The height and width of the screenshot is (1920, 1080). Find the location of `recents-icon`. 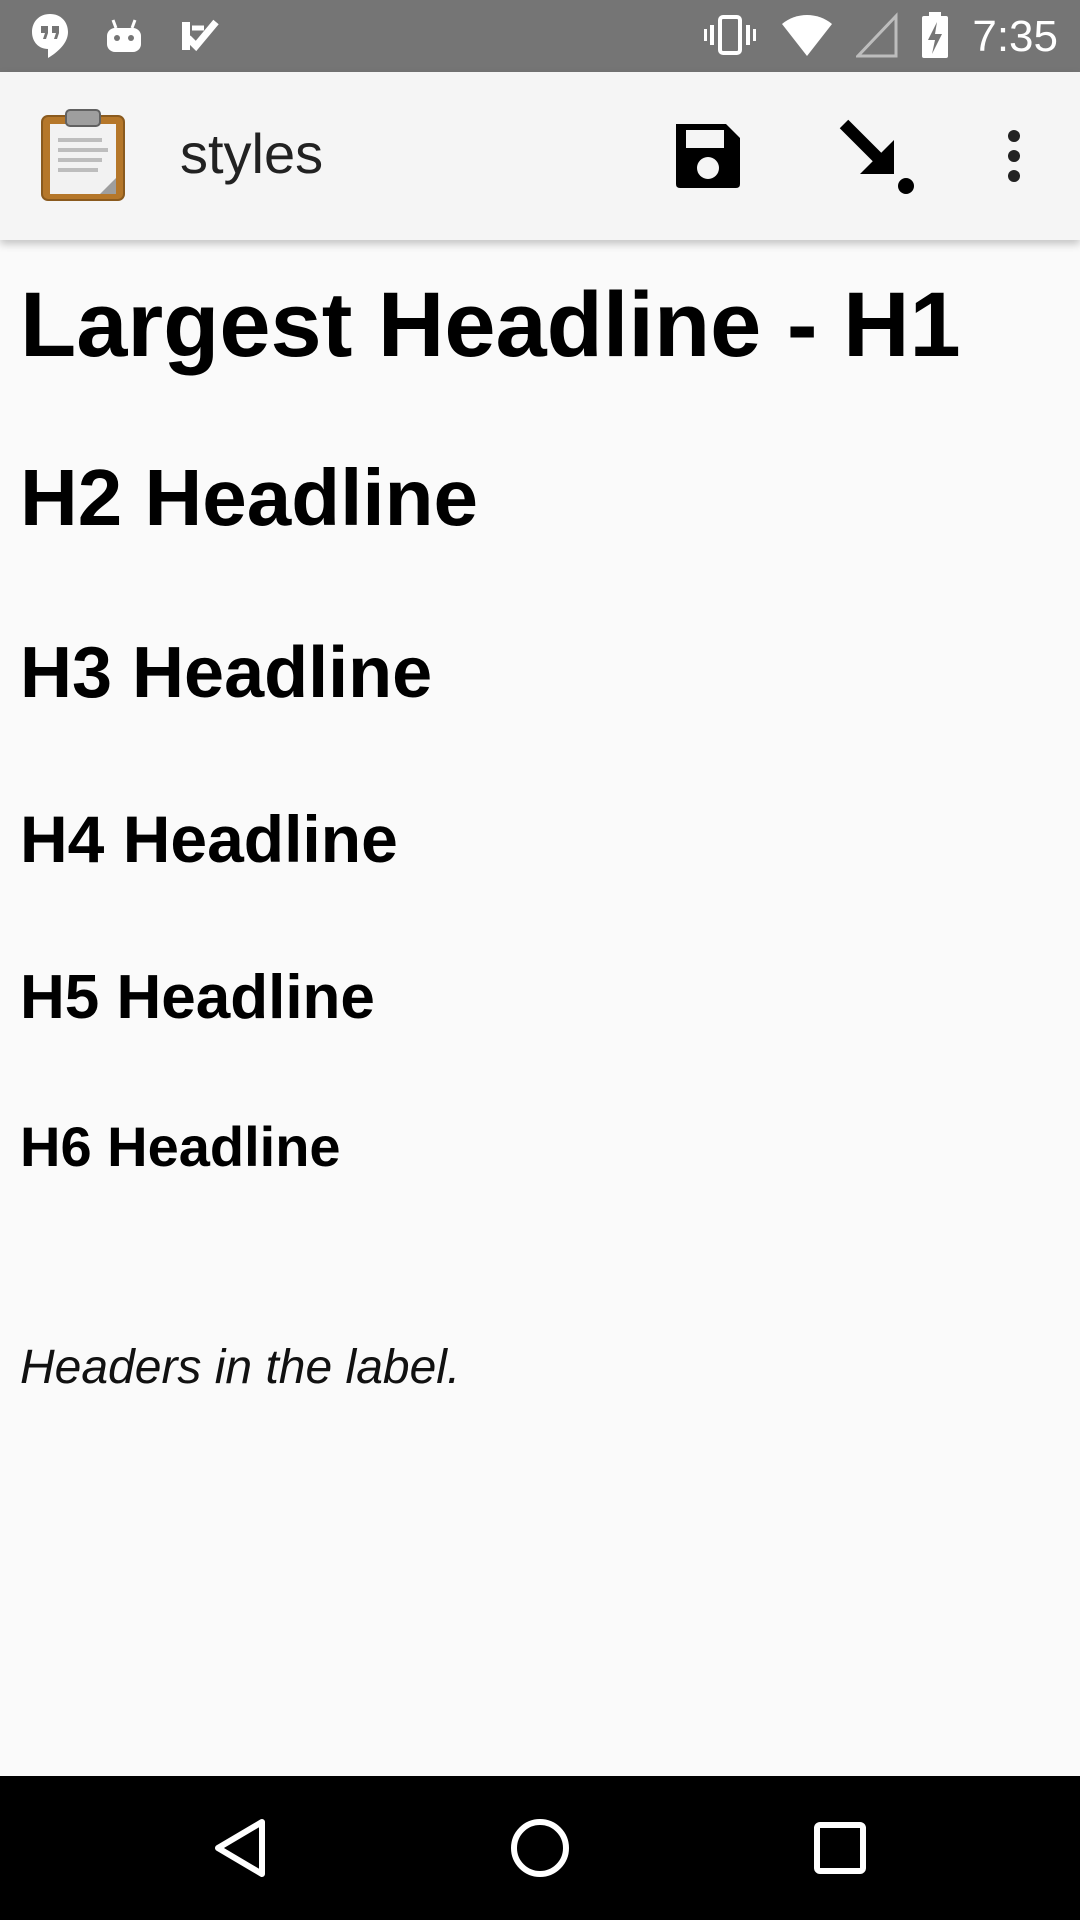

recents-icon is located at coordinates (840, 1848).